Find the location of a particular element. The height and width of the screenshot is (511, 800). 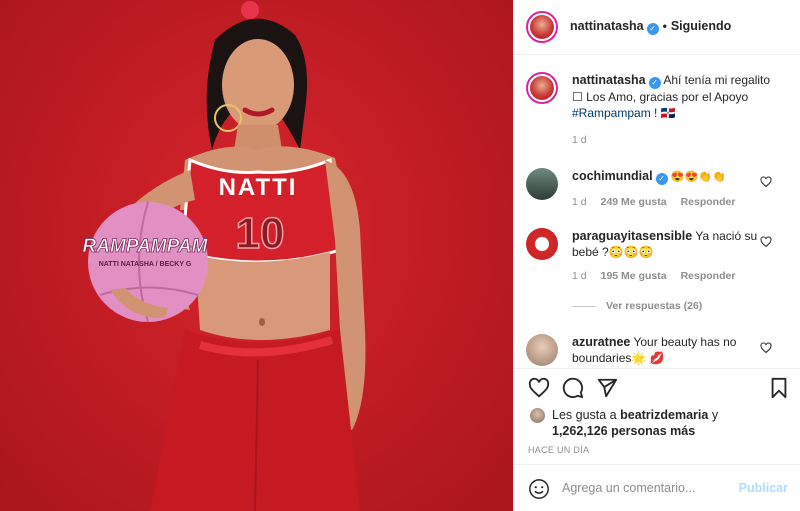

caption-avatar is located at coordinates (542, 88).